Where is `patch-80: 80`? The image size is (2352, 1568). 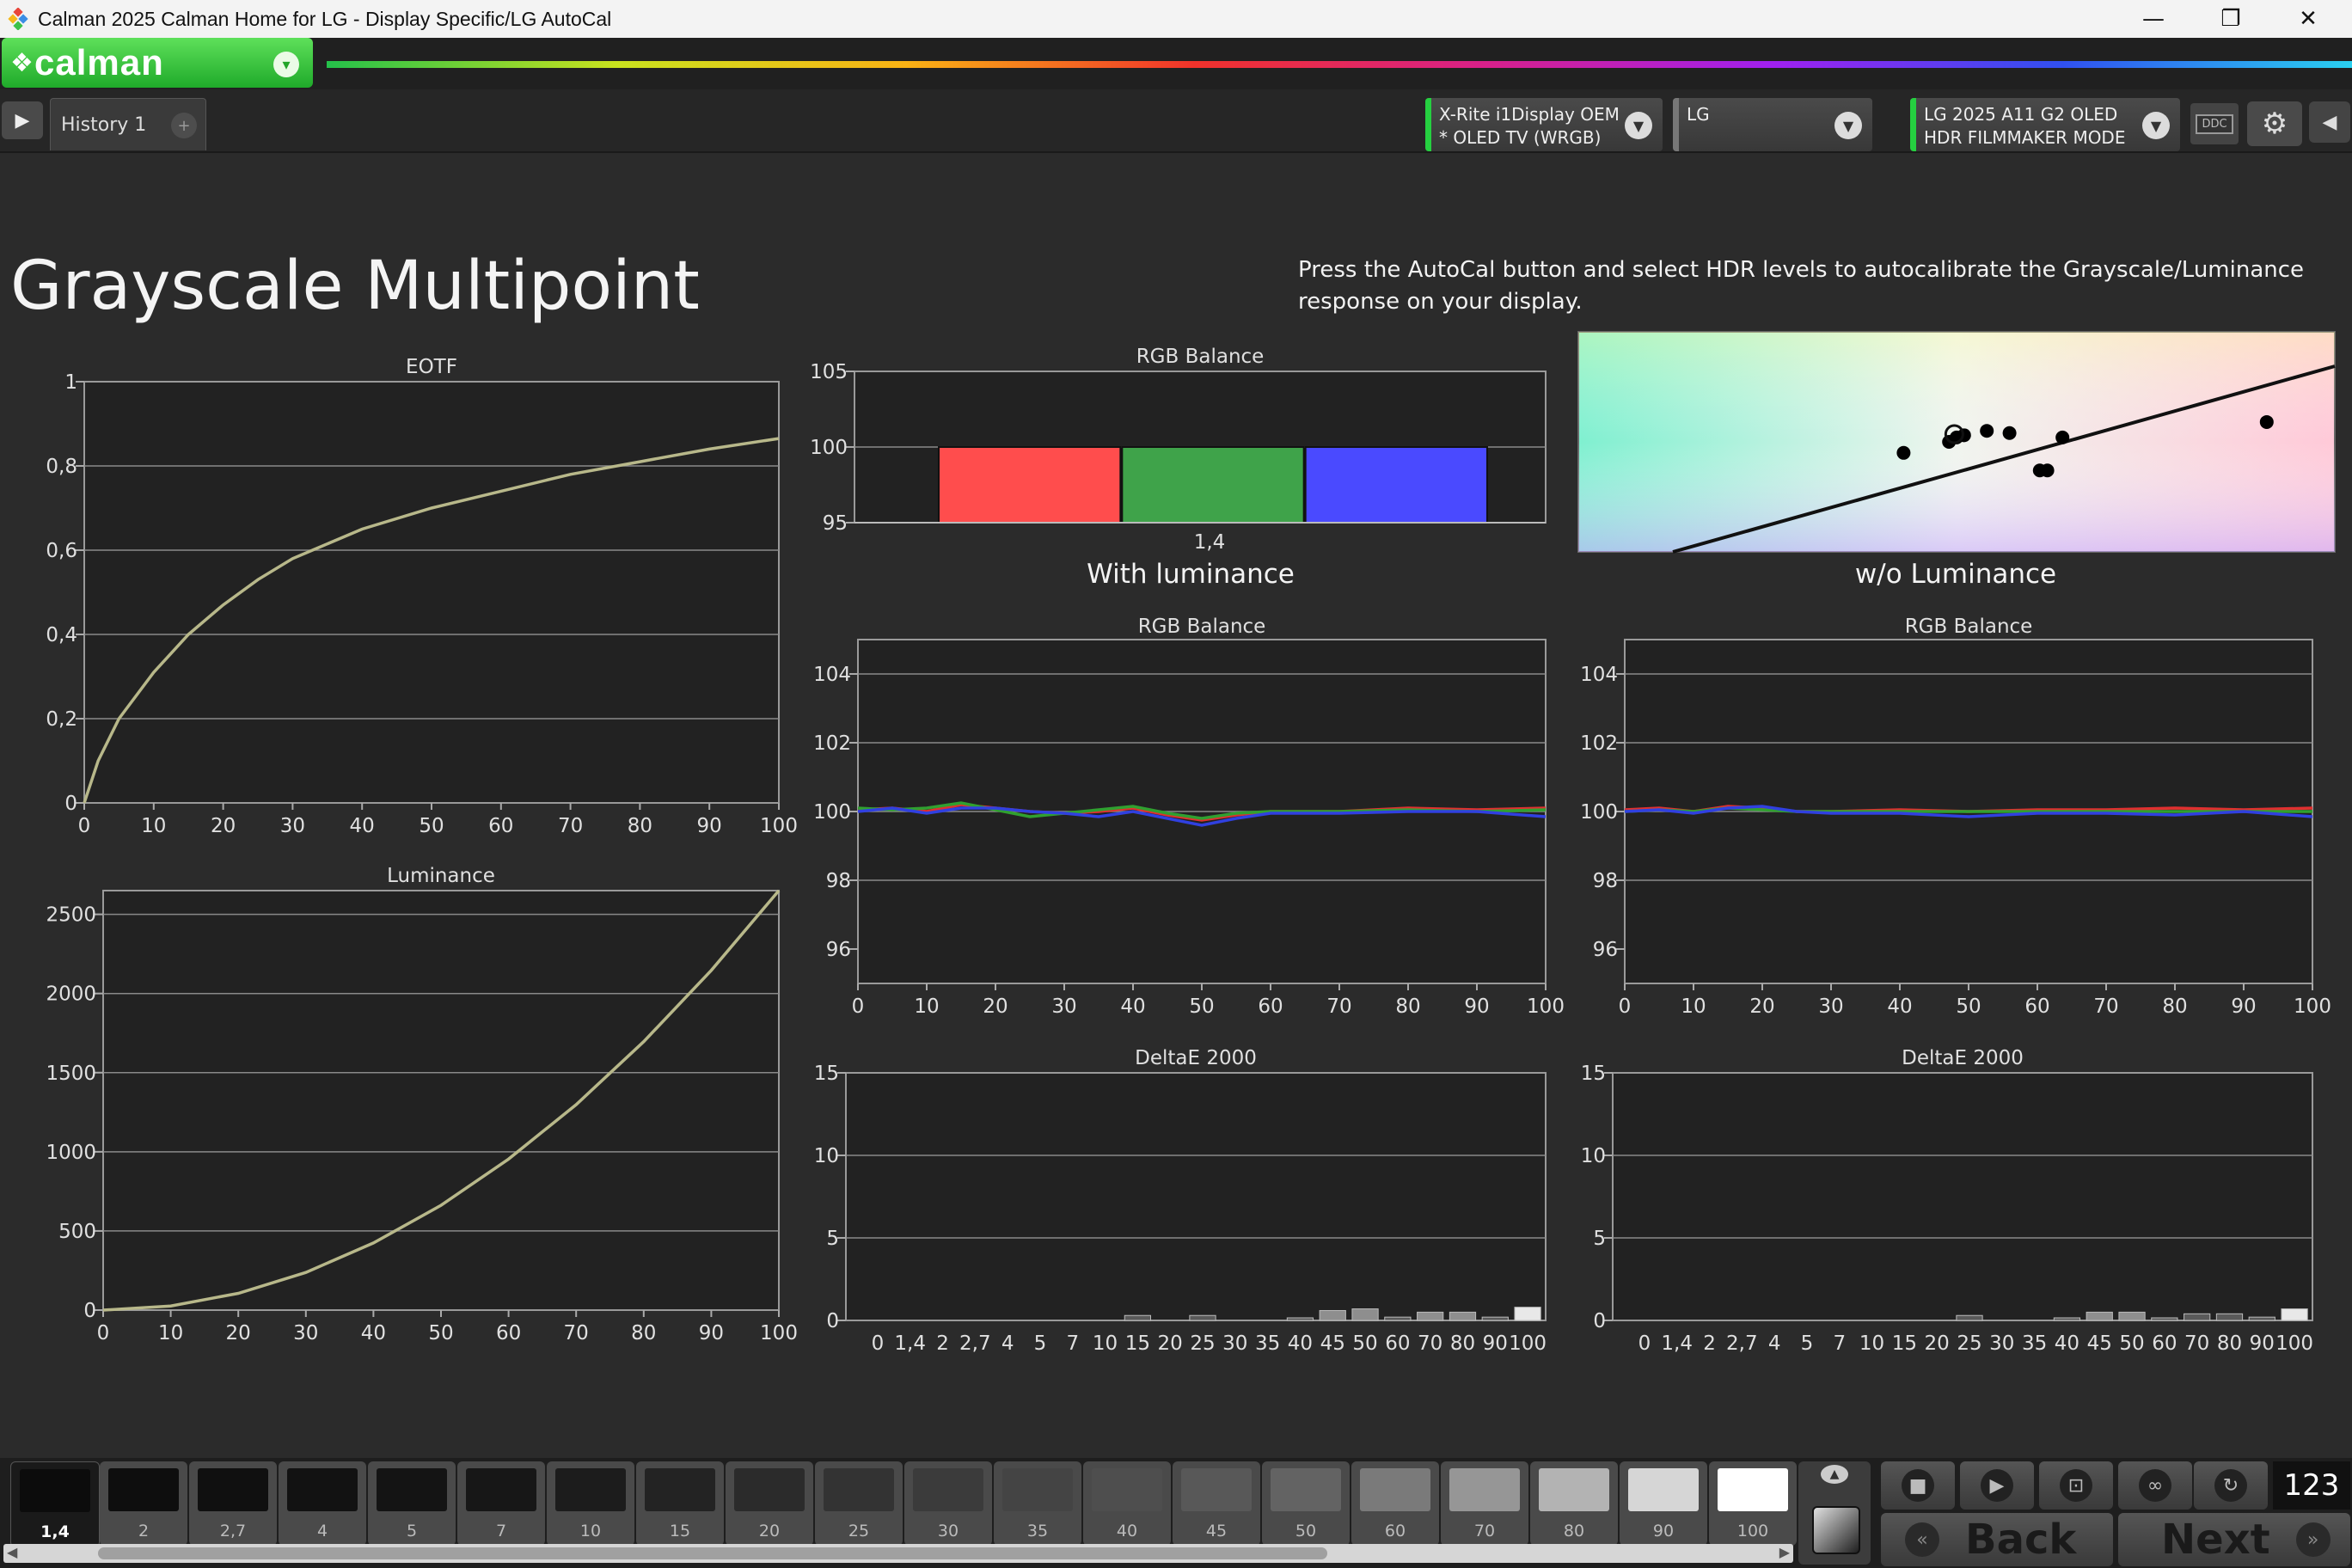 patch-80: 80 is located at coordinates (1574, 1503).